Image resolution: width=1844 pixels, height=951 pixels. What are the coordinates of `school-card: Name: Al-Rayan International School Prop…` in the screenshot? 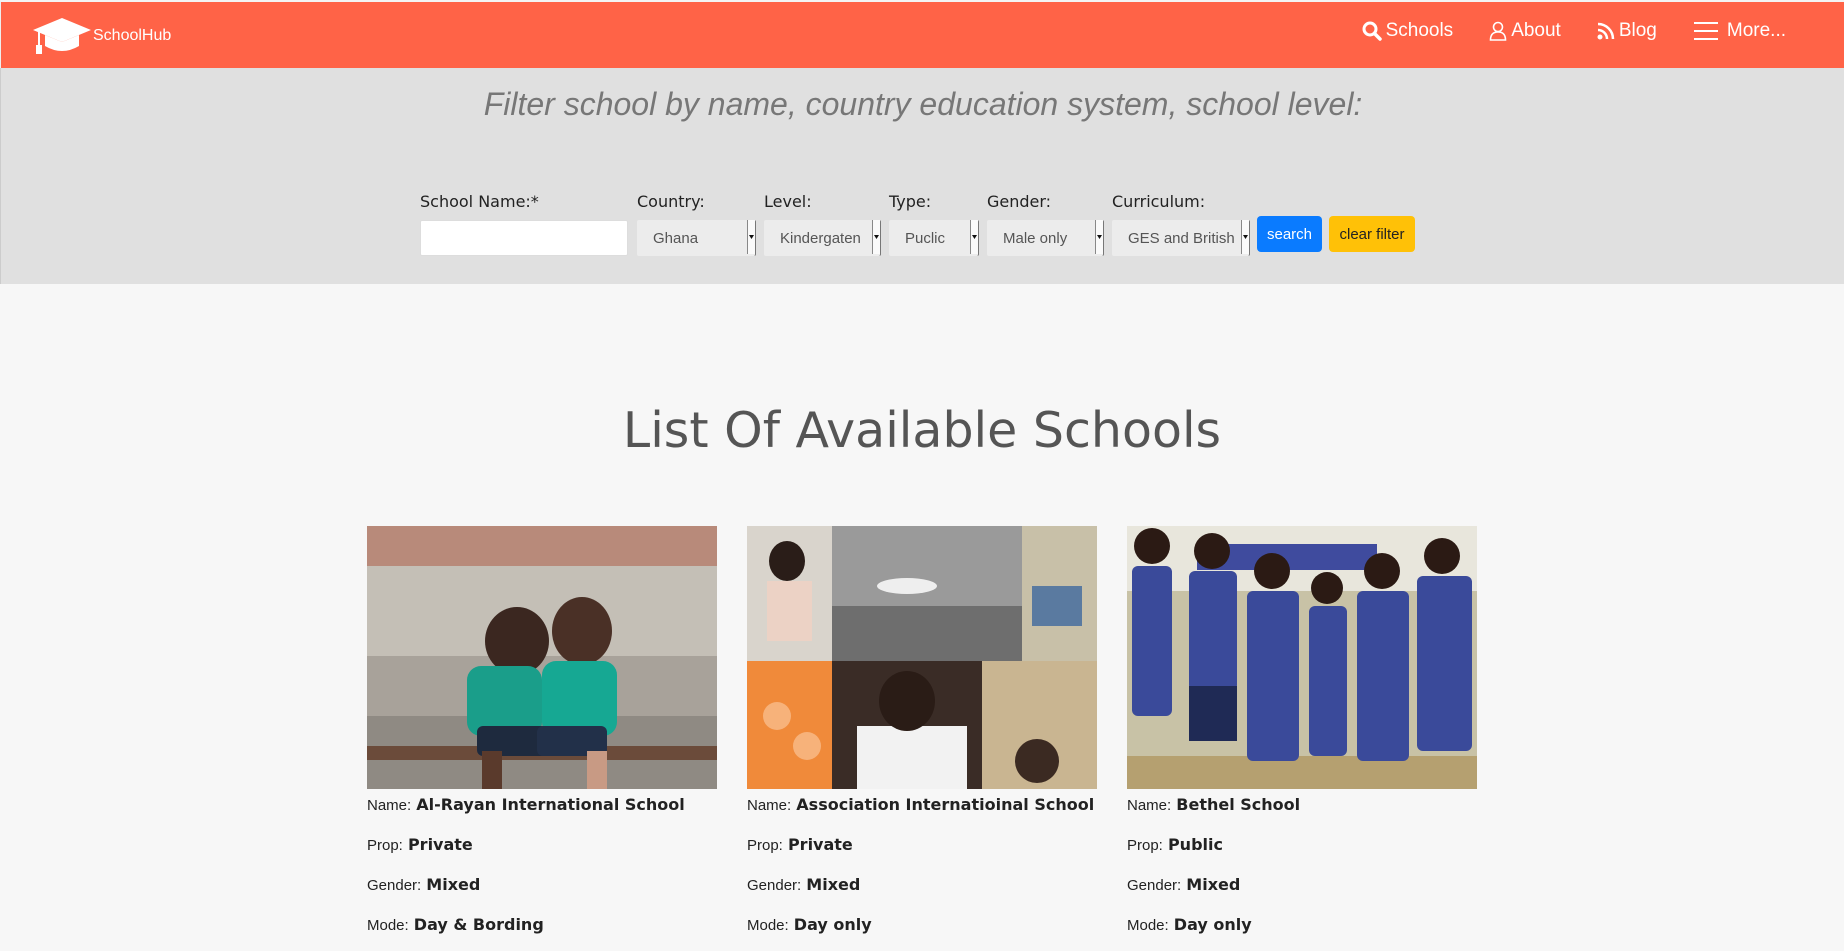 It's located at (542, 730).